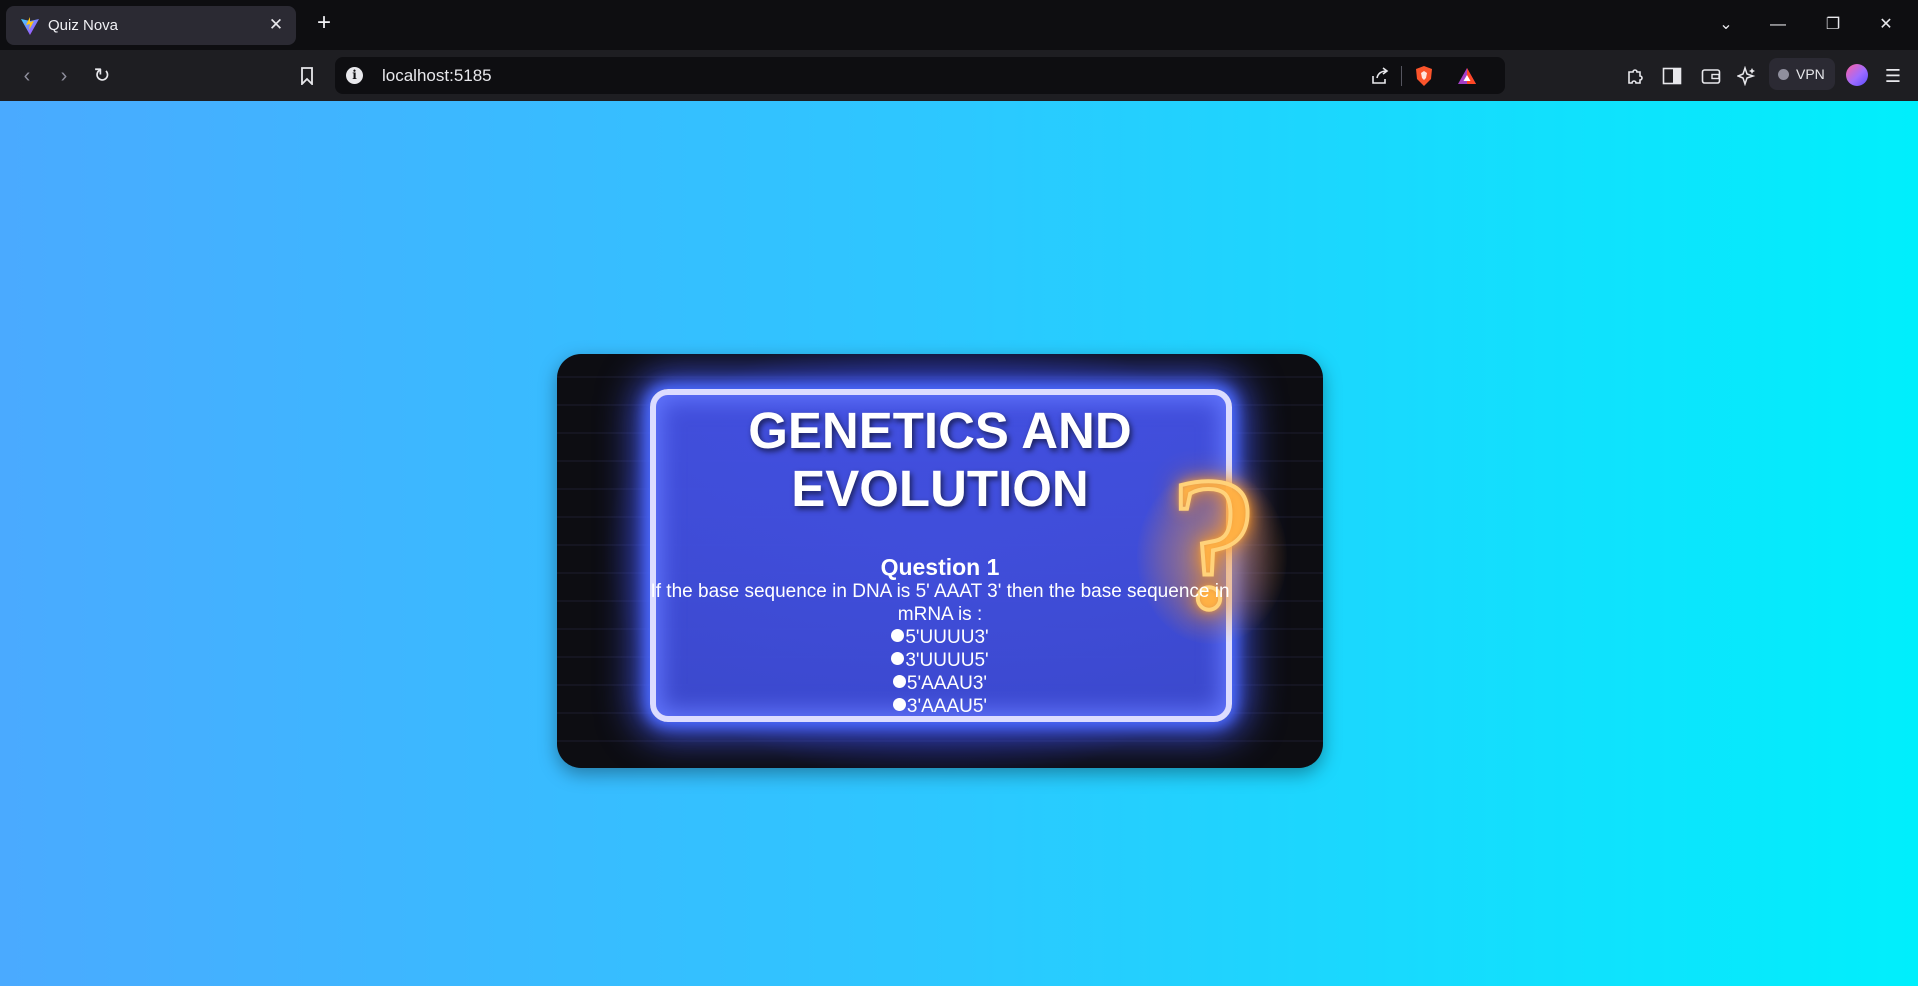 Image resolution: width=1918 pixels, height=986 pixels. I want to click on option-label: 5'AAAU3', so click(947, 683).